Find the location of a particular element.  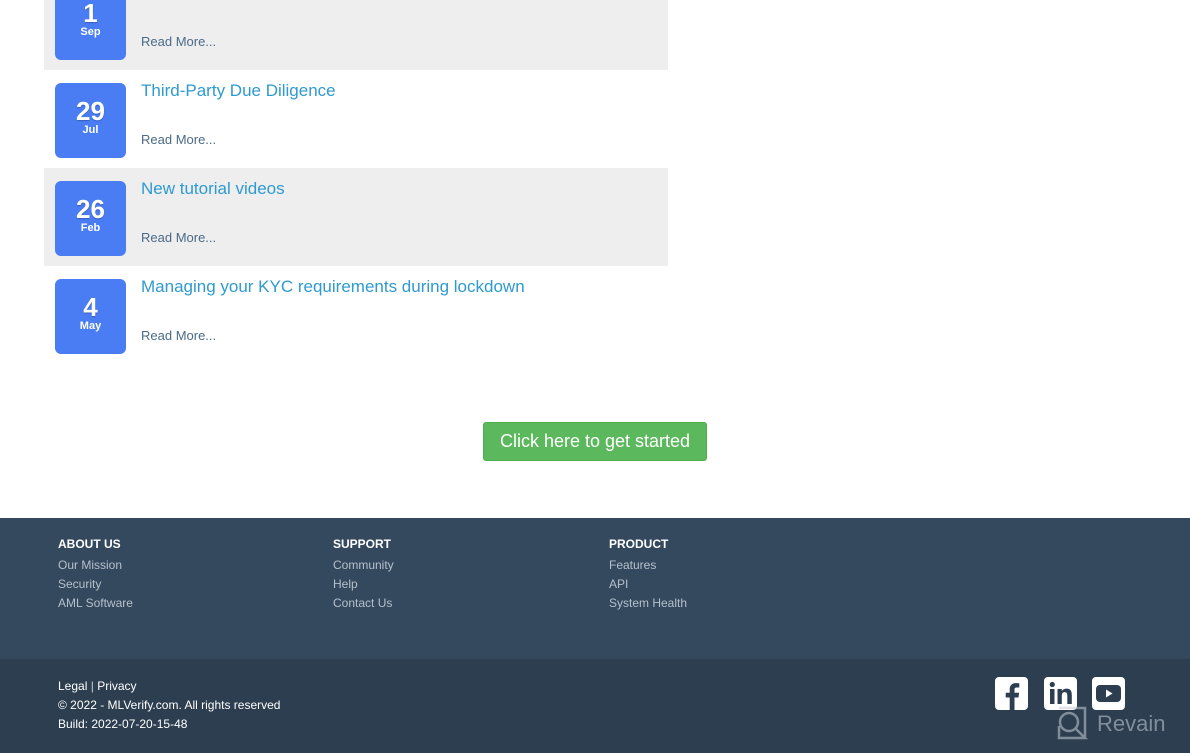

privacy-link: Privacy is located at coordinates (116, 686).